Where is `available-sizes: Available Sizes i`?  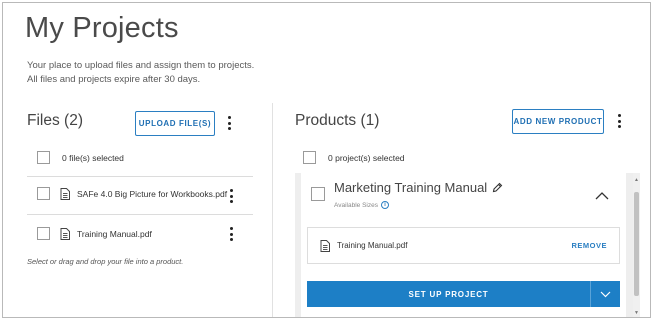
available-sizes: Available Sizes i is located at coordinates (361, 205).